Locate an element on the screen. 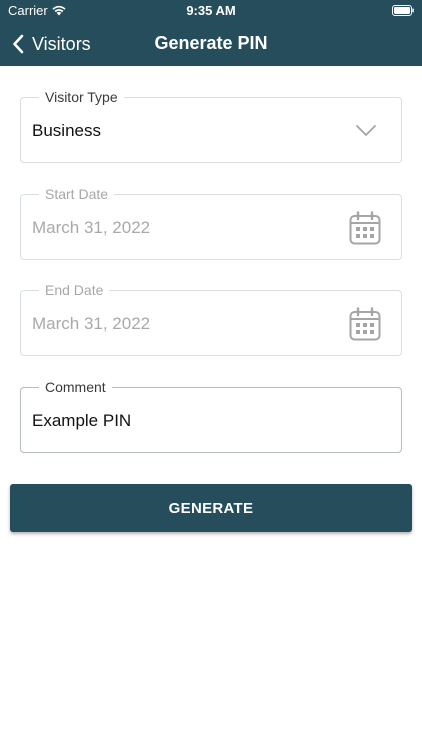  status-bar: Carrier 9:35 AM is located at coordinates (211, 11).